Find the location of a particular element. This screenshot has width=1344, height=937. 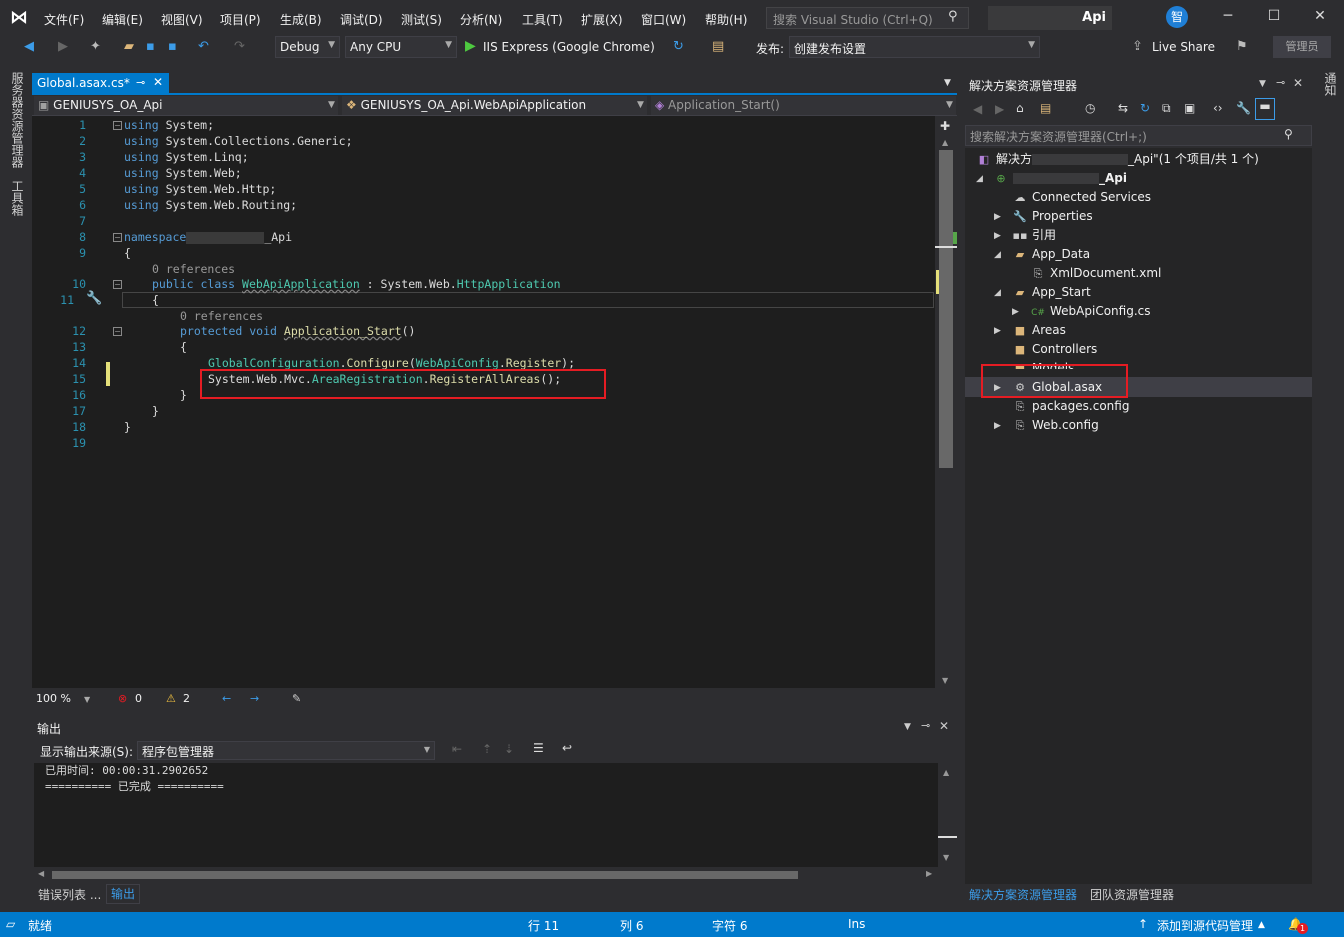

server-explorer-tab: 服务器资源管理器 is located at coordinates (17, 120).